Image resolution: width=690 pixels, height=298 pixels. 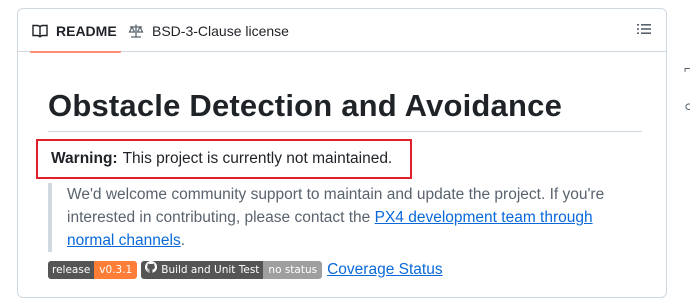 I want to click on quote-end: ., so click(x=183, y=240).